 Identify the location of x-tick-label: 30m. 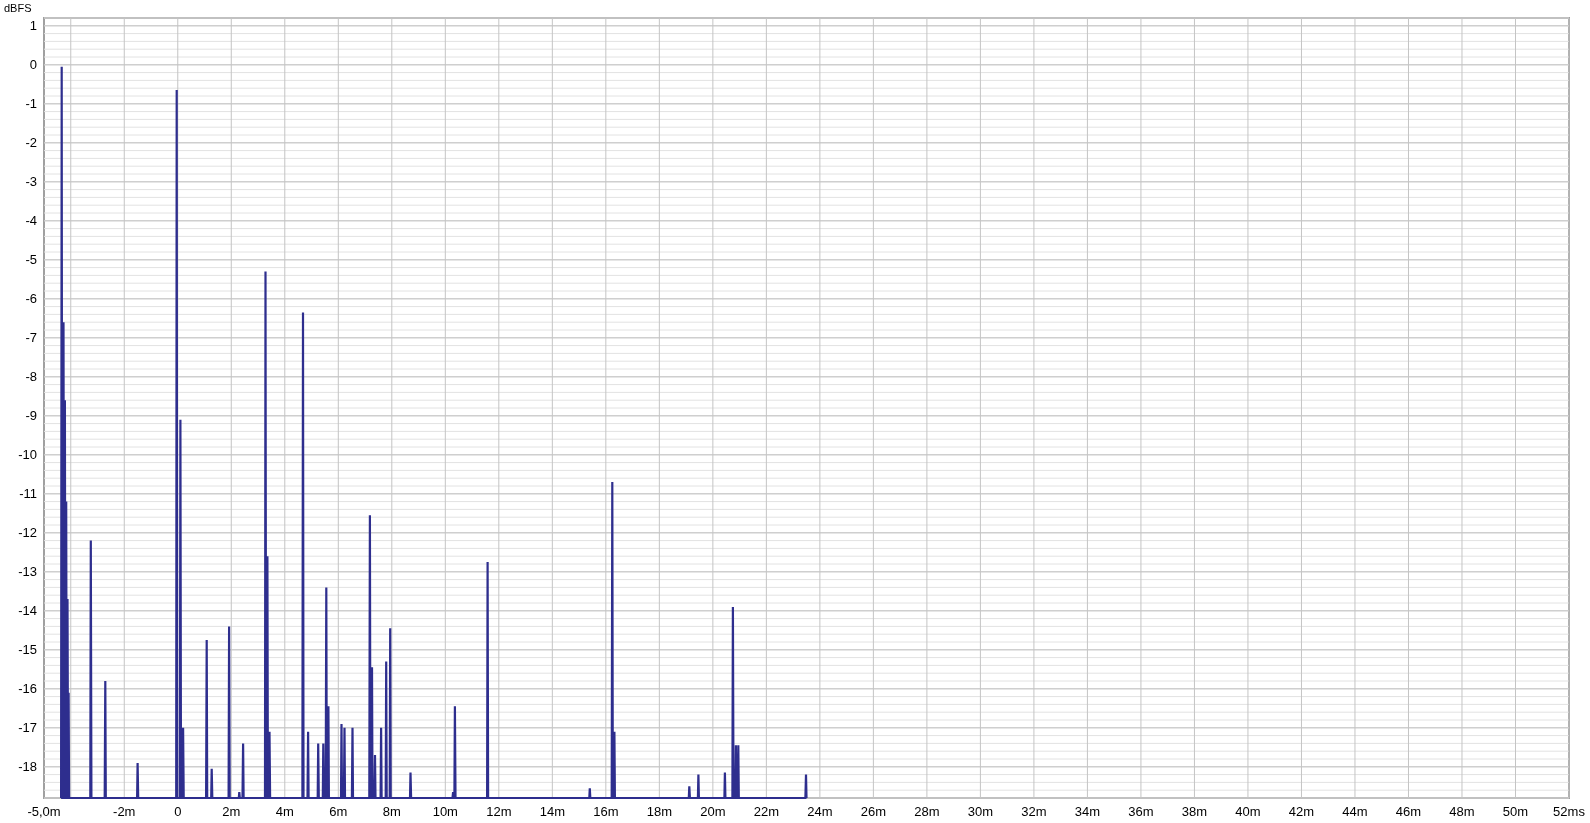
(980, 811).